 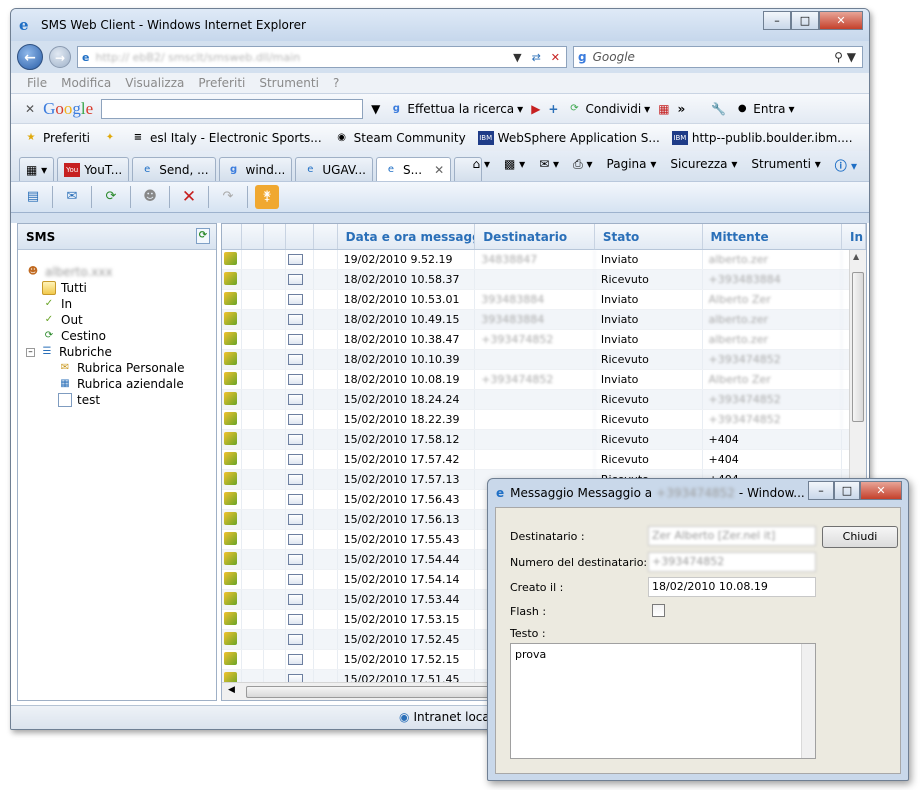 What do you see at coordinates (267, 197) in the screenshot?
I see `key-icon: ⚵` at bounding box center [267, 197].